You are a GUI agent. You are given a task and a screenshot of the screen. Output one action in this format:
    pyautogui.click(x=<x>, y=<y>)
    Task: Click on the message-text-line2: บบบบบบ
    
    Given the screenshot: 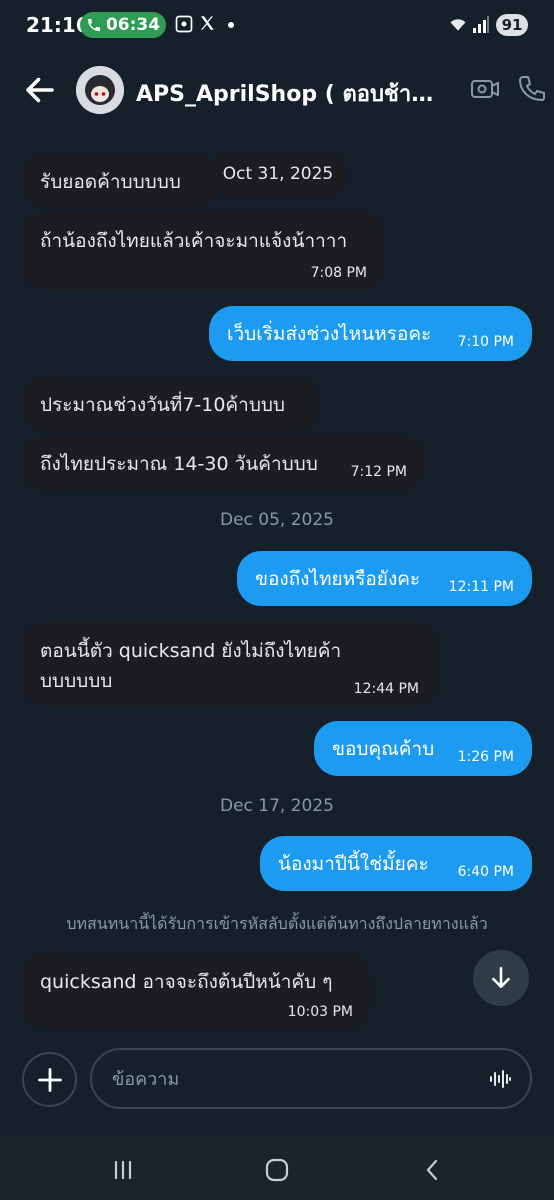 What is the action you would take?
    pyautogui.click(x=76, y=681)
    